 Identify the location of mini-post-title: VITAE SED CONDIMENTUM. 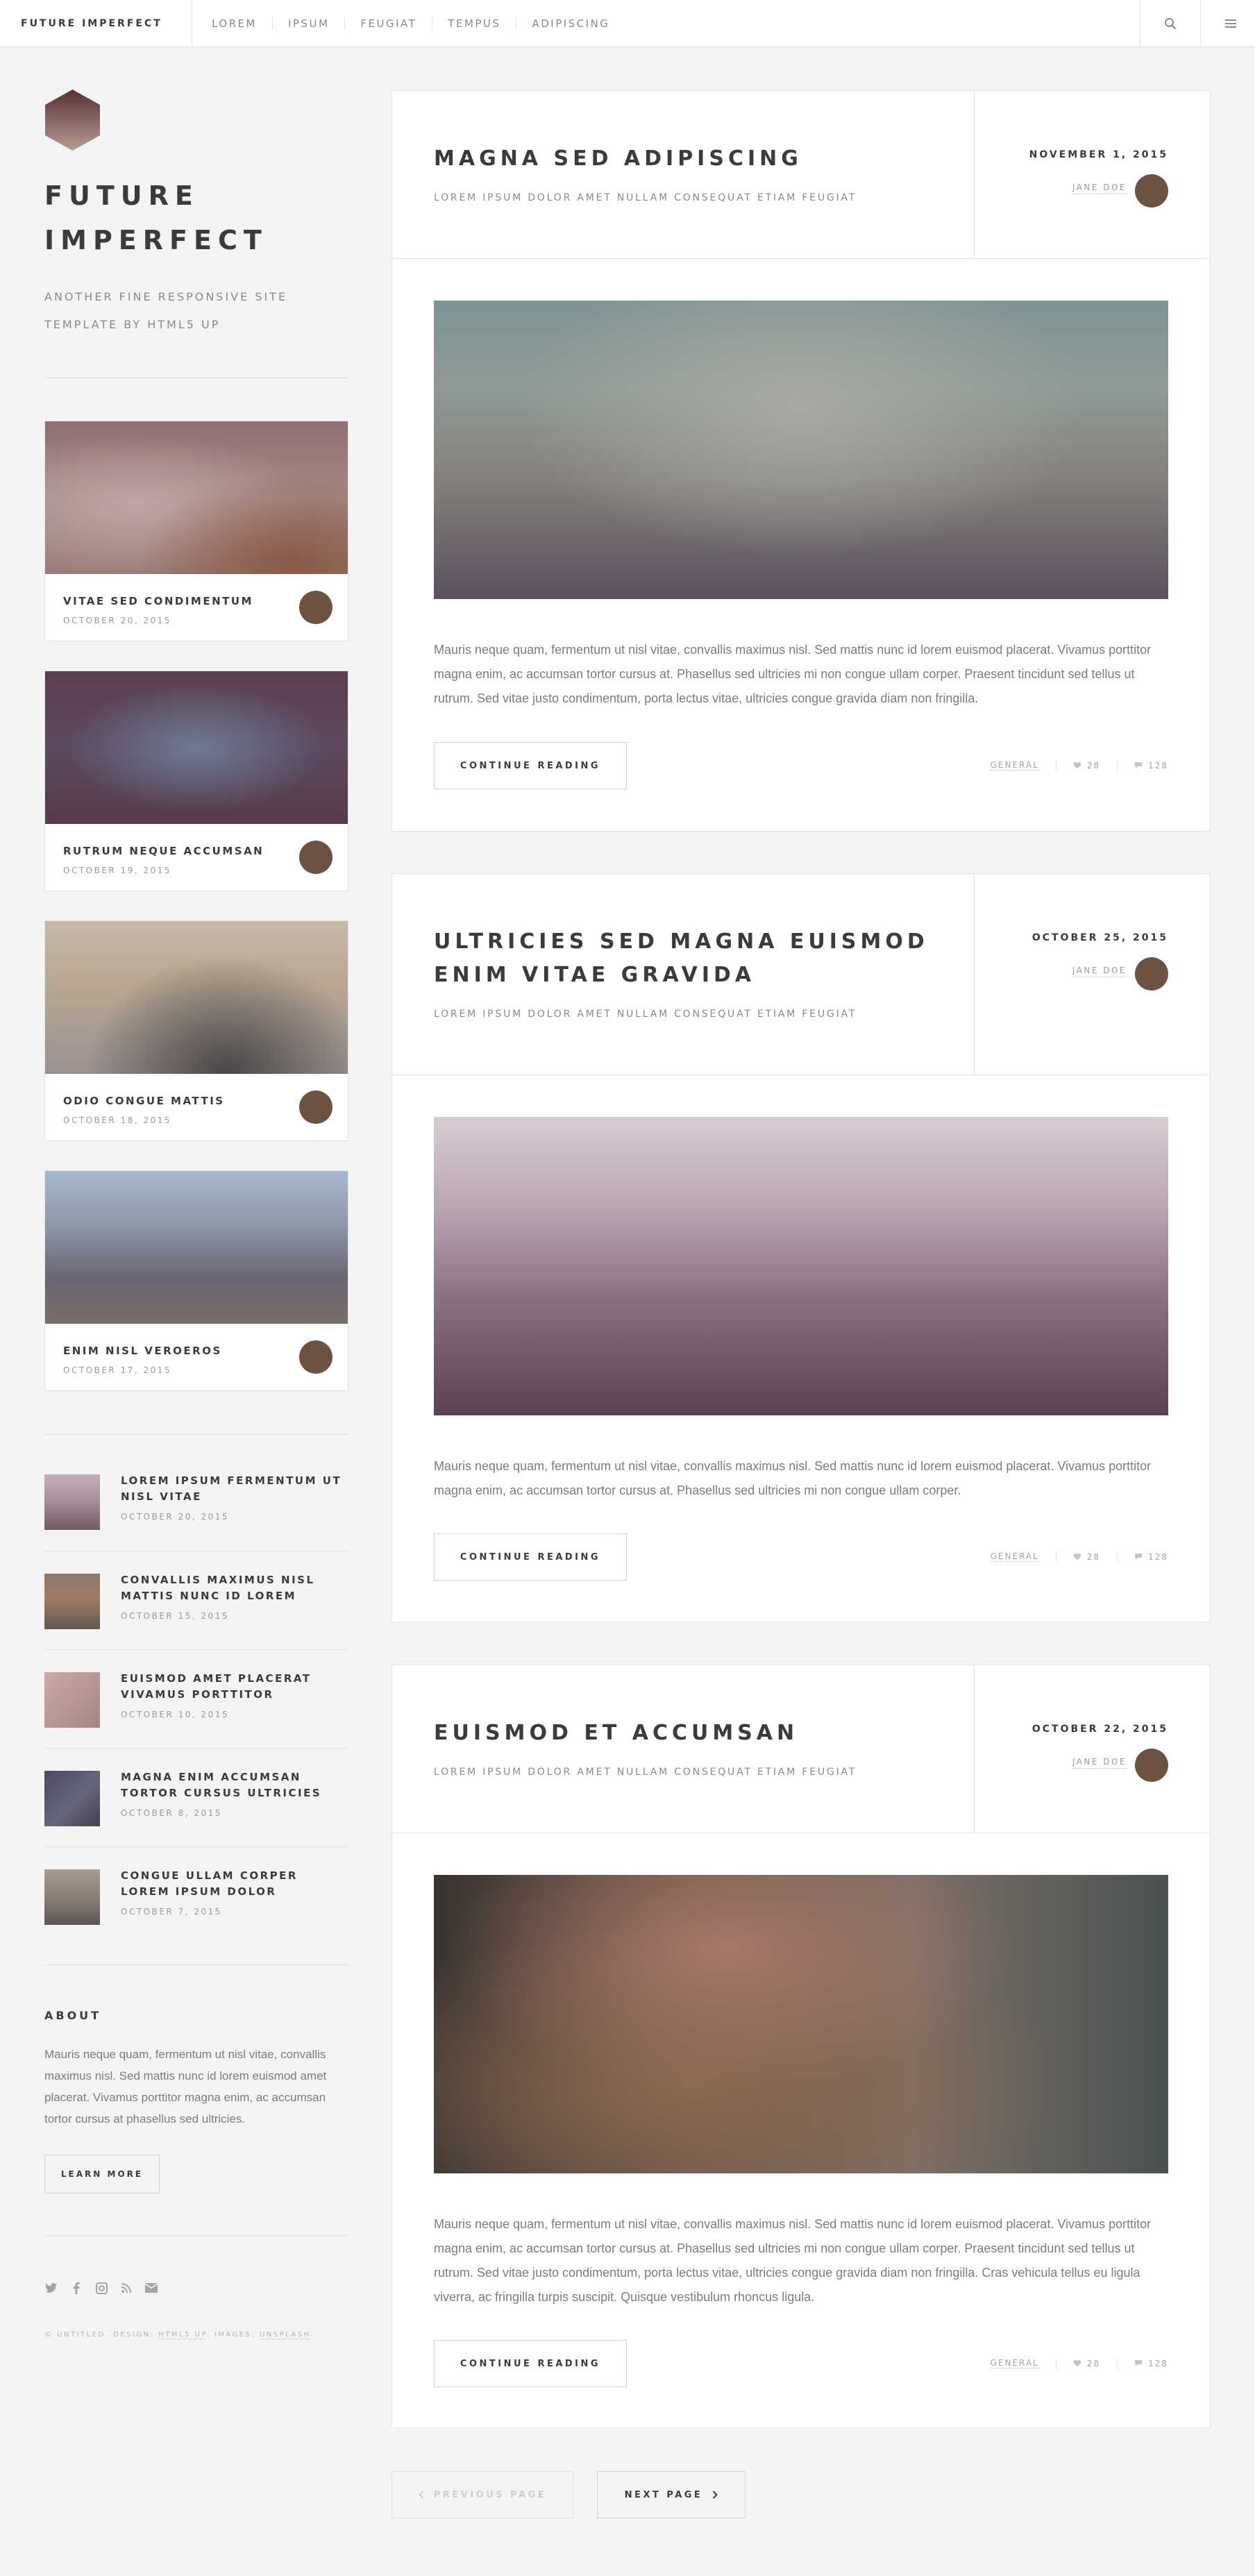
(158, 601).